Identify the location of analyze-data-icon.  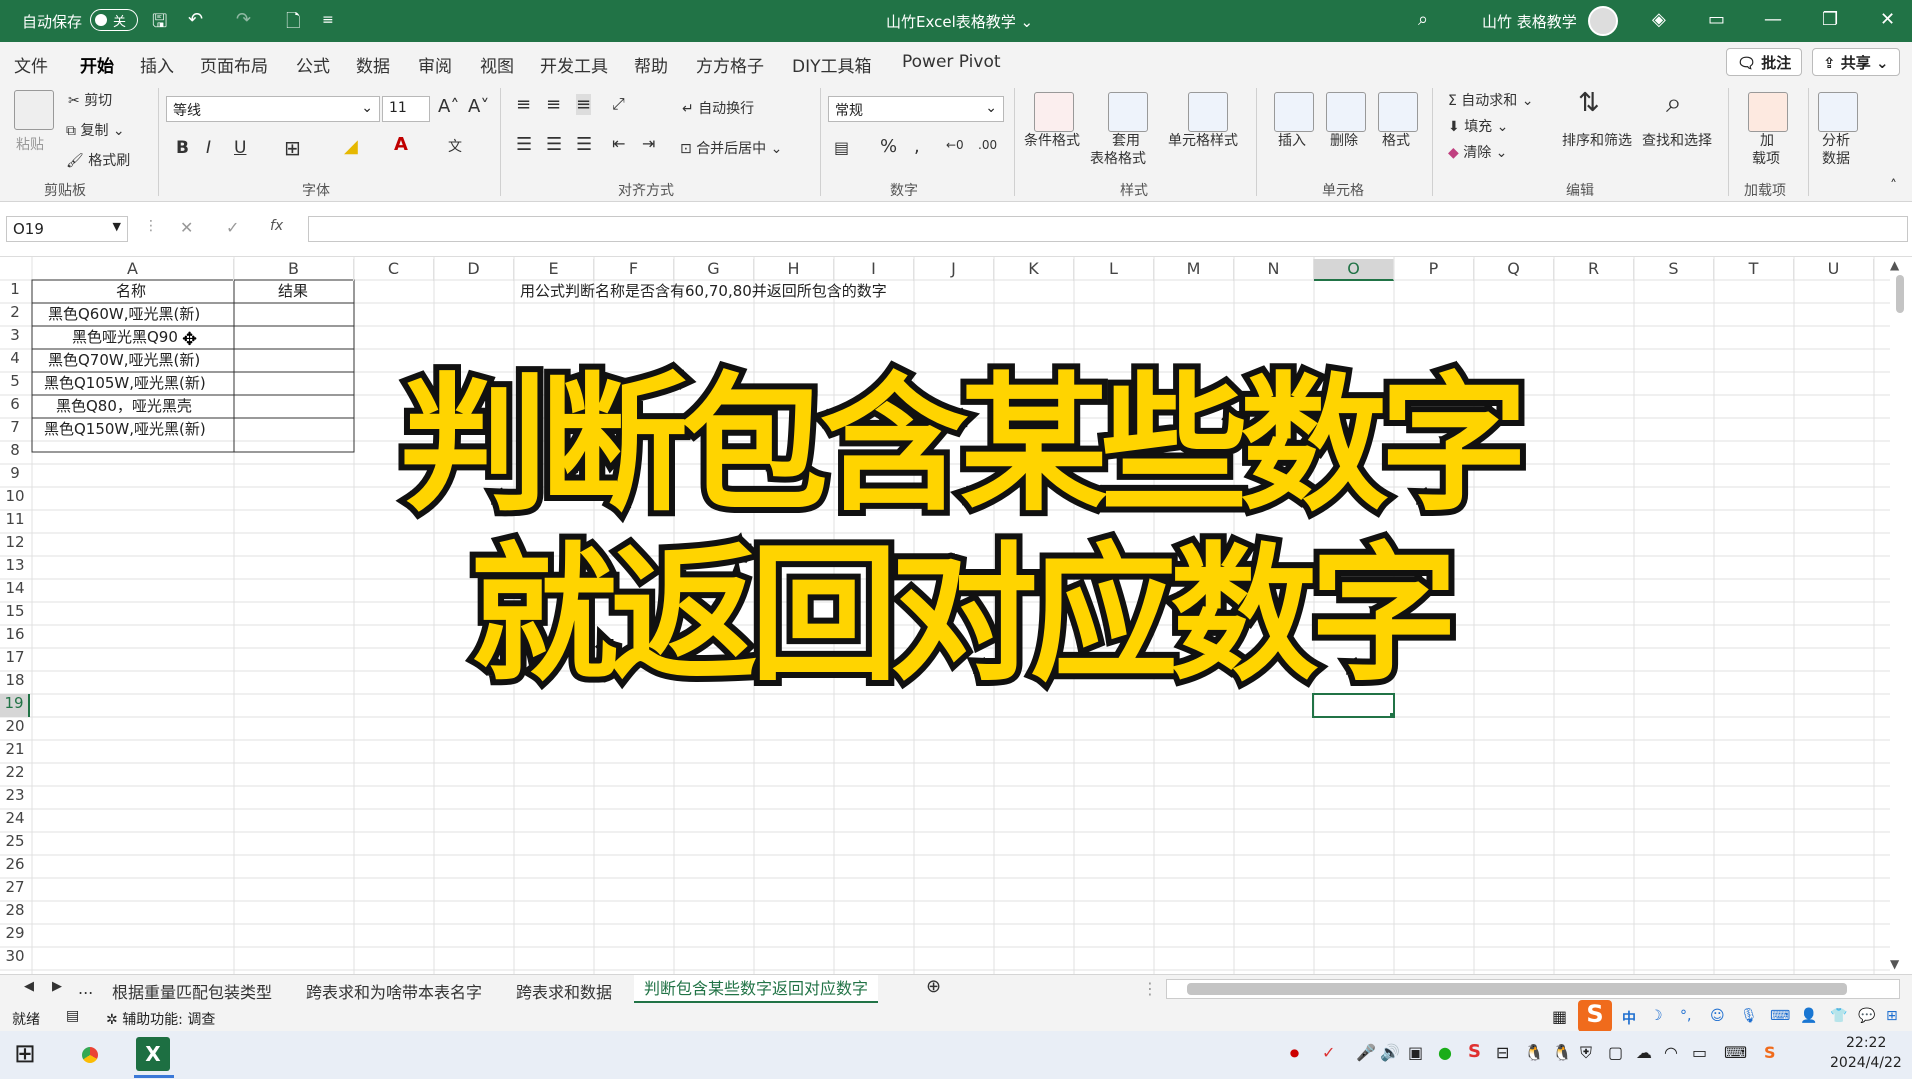
(1838, 112).